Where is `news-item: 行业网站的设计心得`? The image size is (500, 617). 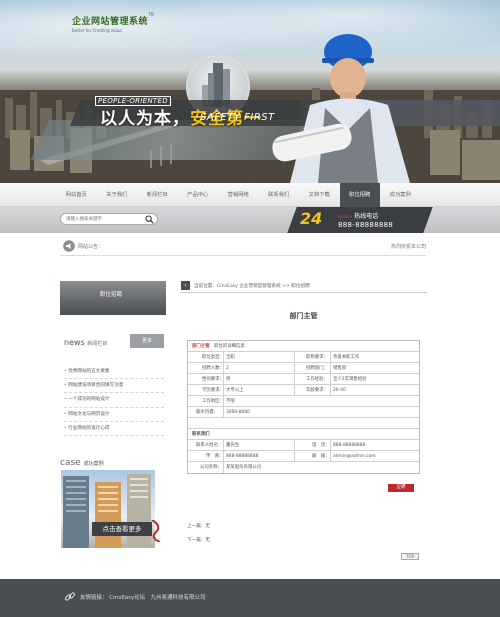
news-item: 行业网站的设计心得 is located at coordinates (114, 429).